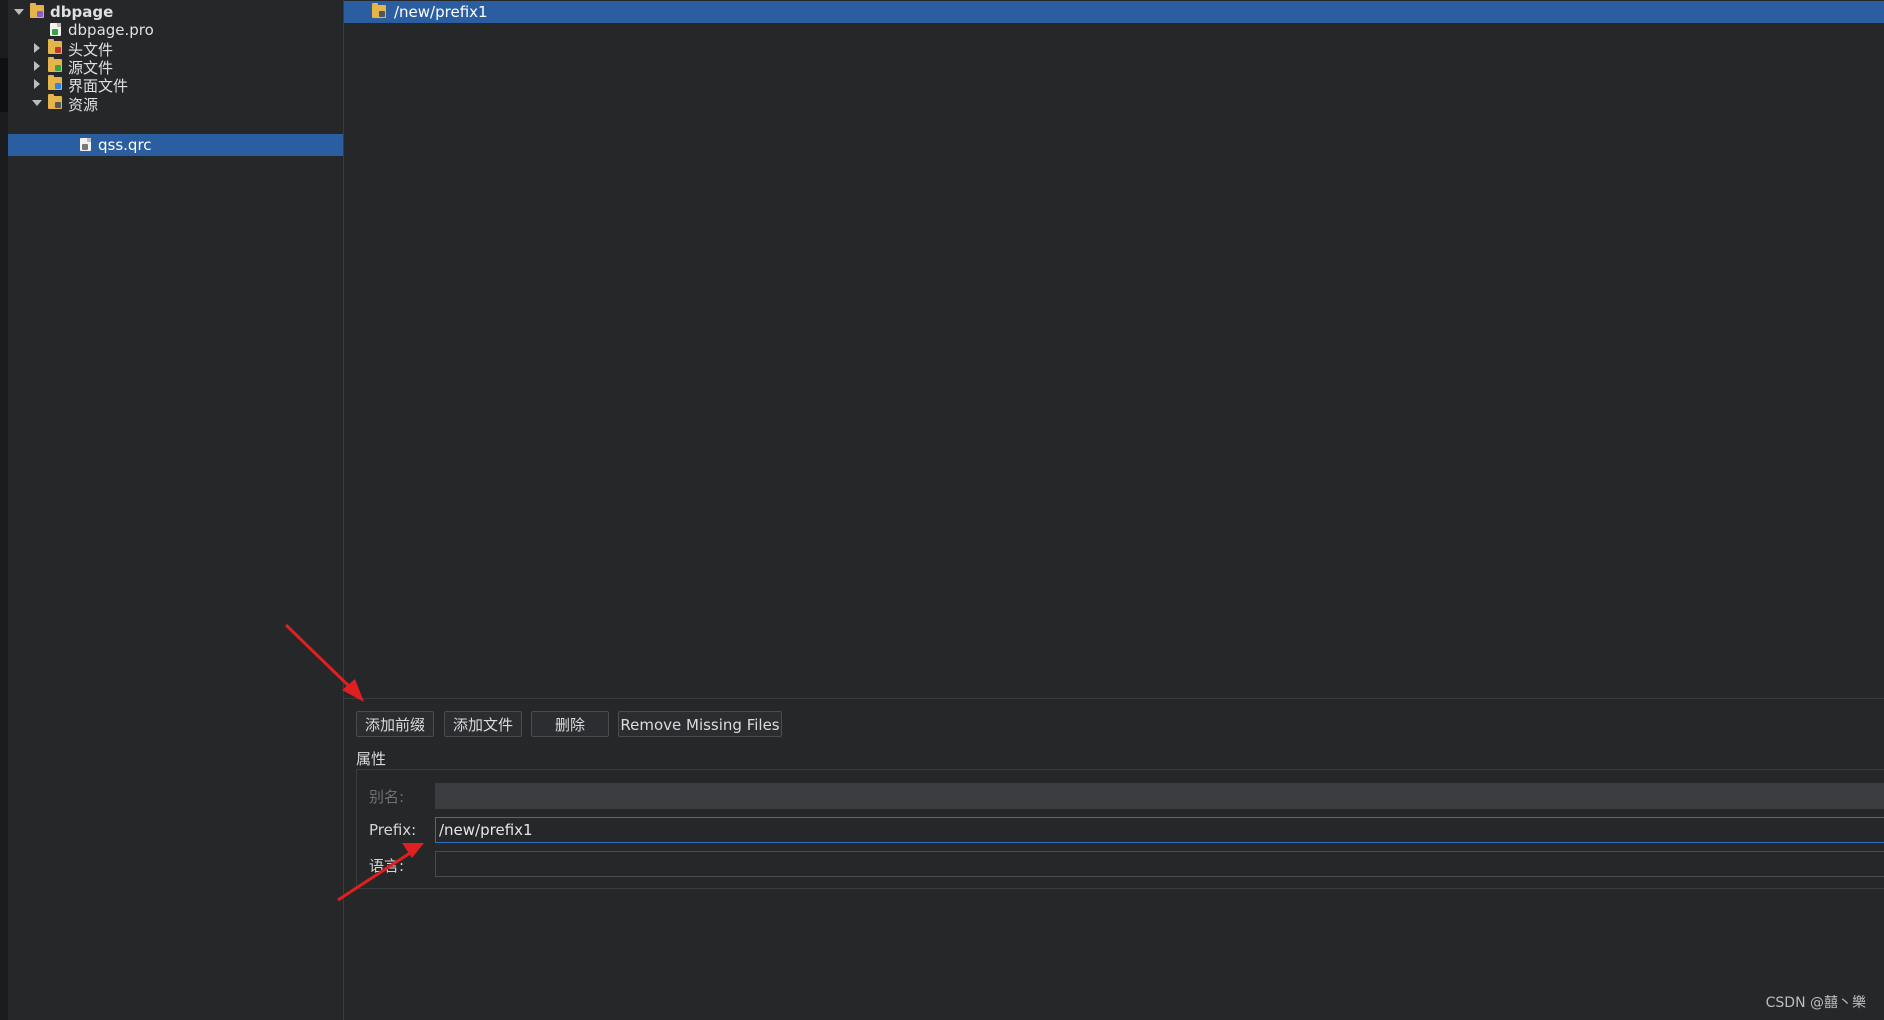 The image size is (1884, 1020). Describe the element at coordinates (441, 12) in the screenshot. I see `resource-prefix-label: /new/prefix1` at that location.